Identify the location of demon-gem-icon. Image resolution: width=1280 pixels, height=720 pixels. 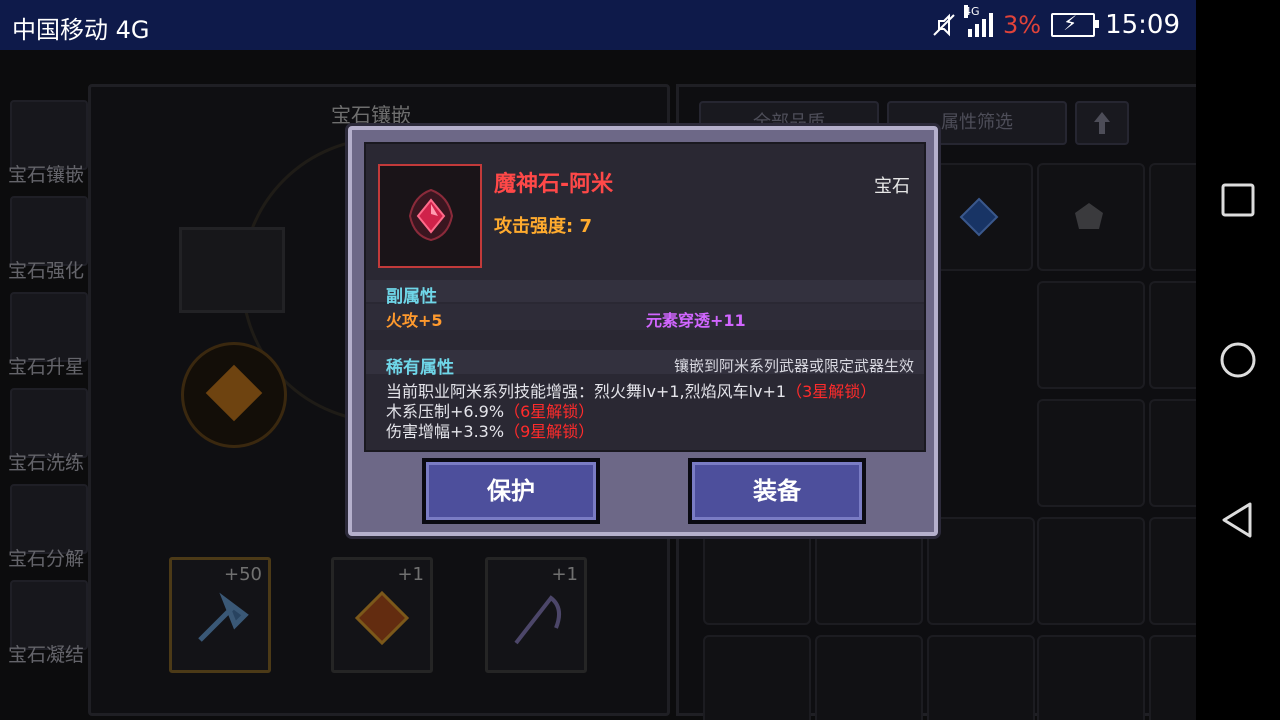
(431, 215).